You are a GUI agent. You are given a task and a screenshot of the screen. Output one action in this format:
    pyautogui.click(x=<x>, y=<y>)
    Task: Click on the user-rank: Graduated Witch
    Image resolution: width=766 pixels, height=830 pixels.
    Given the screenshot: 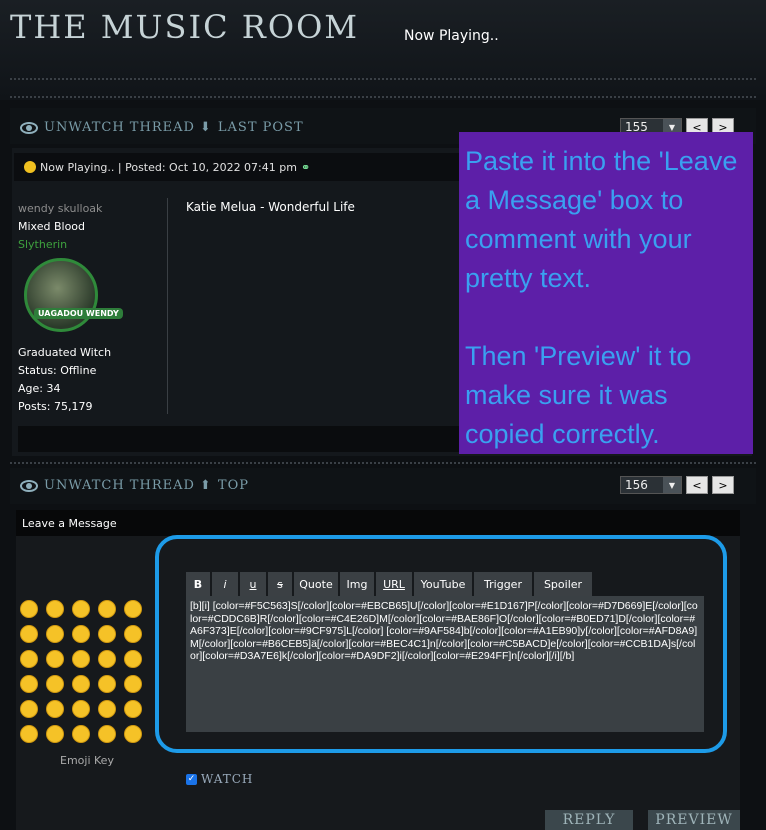 What is the action you would take?
    pyautogui.click(x=65, y=352)
    